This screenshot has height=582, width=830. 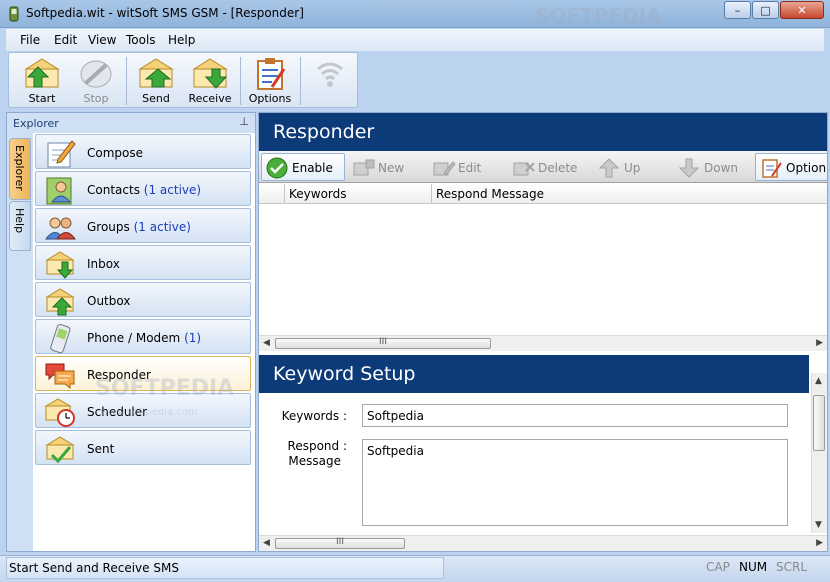 What do you see at coordinates (819, 453) in the screenshot?
I see `form-vertical-scrollbar: ▲ ▼` at bounding box center [819, 453].